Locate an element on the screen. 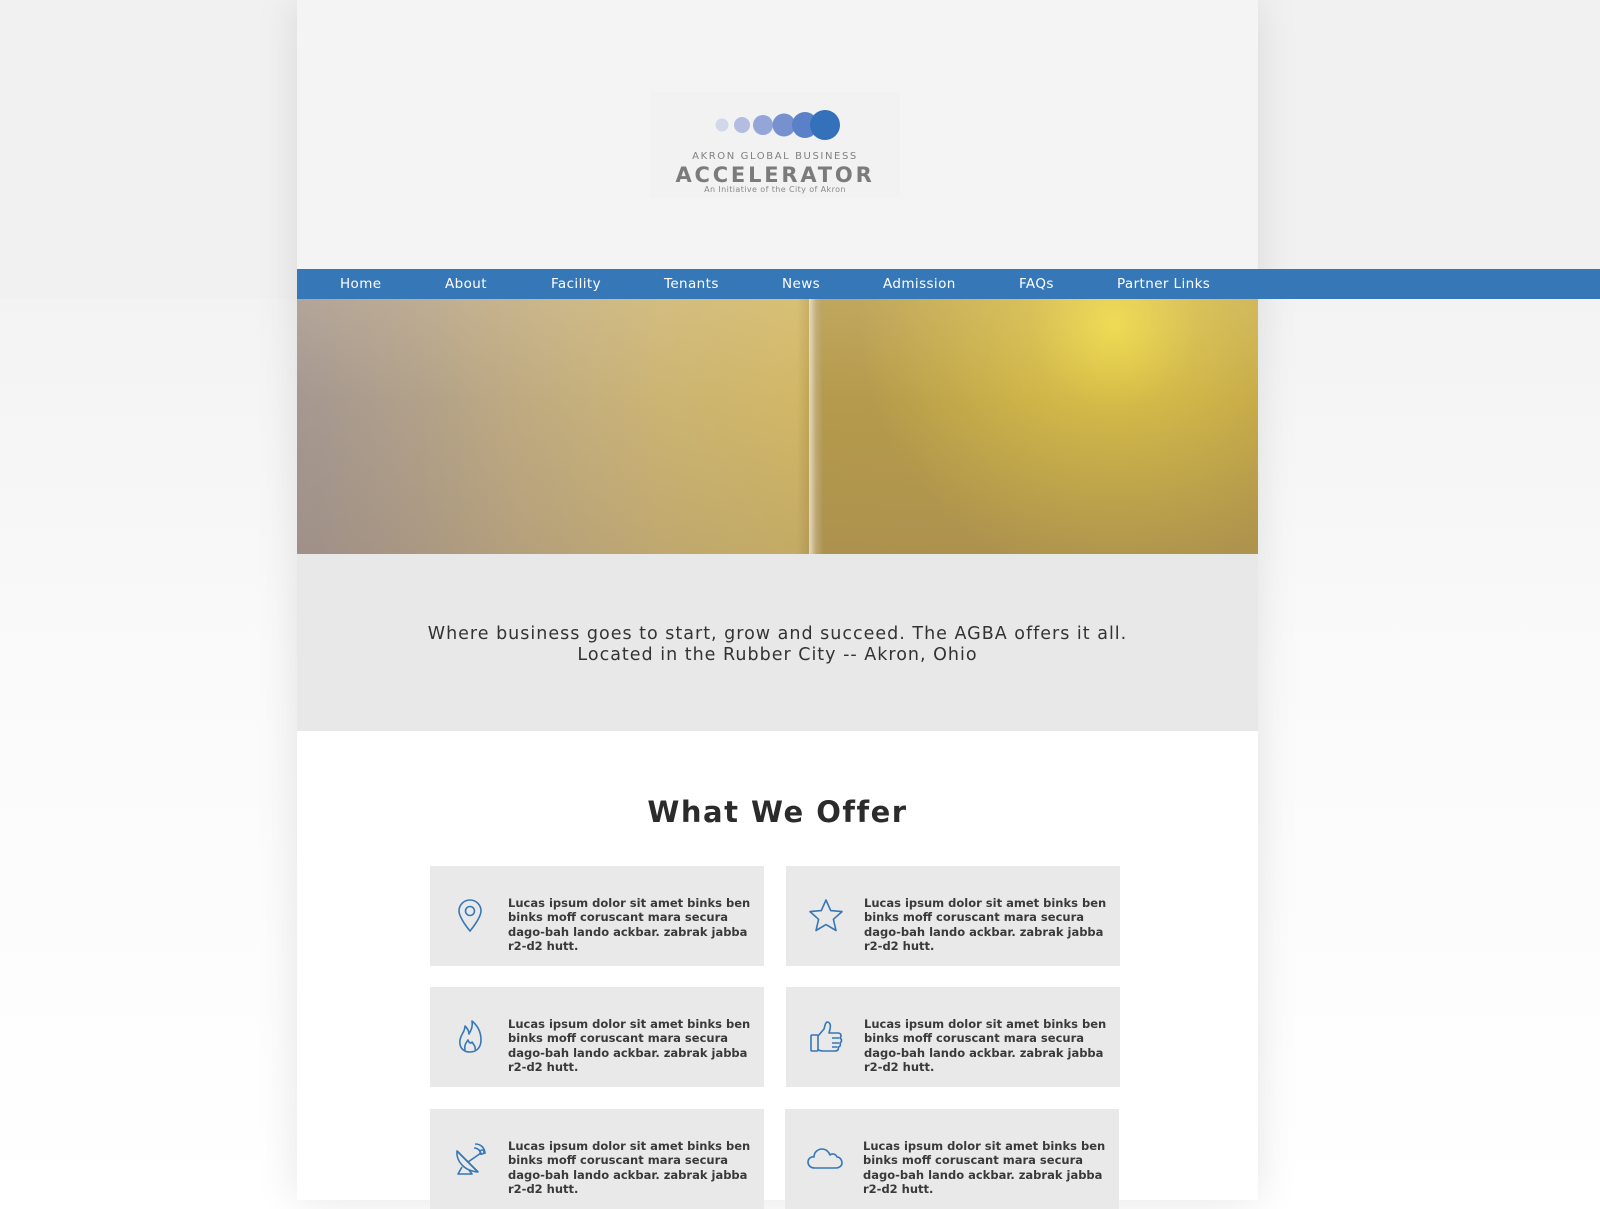  nav-item-tenants: Tenants is located at coordinates (691, 284).